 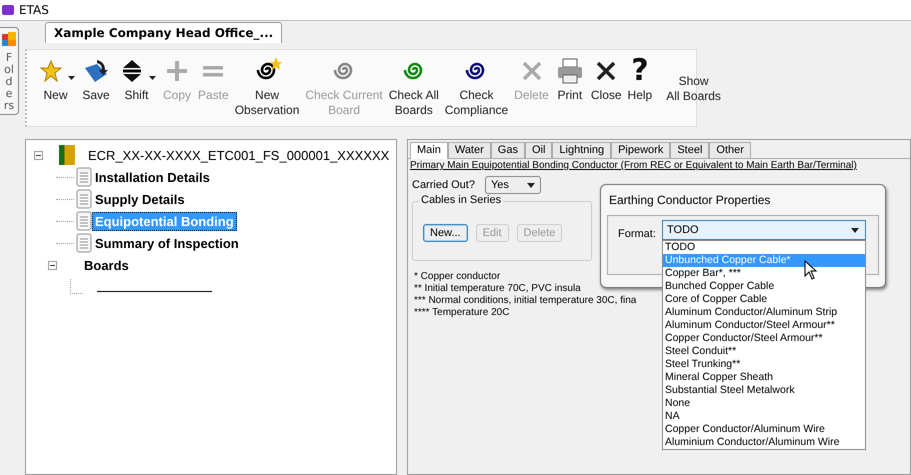 I want to click on footnote: * Copper conductor, so click(x=457, y=277).